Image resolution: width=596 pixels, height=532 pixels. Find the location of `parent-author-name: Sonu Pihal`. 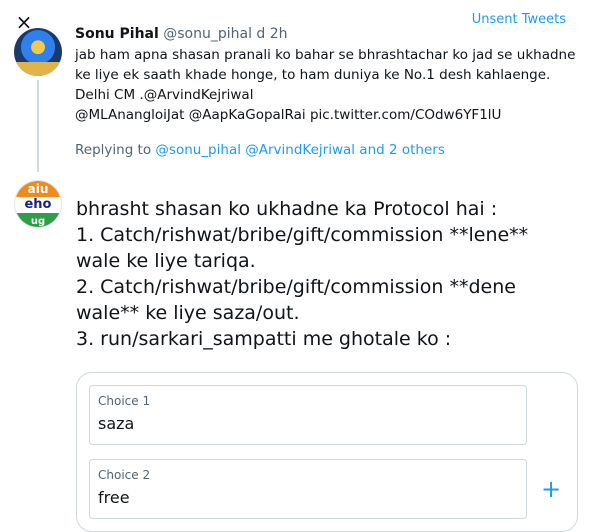

parent-author-name: Sonu Pihal is located at coordinates (117, 34).